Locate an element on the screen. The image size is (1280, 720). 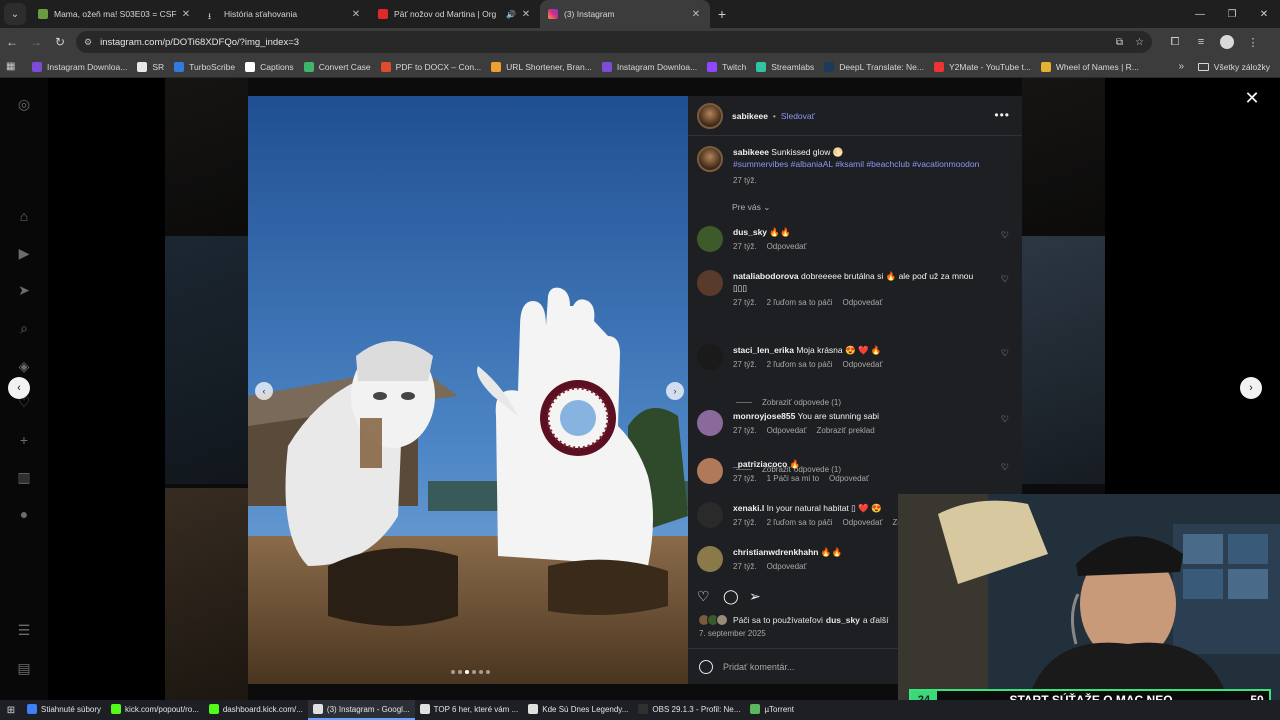
share-icon: ➢ is located at coordinates (762, 596).